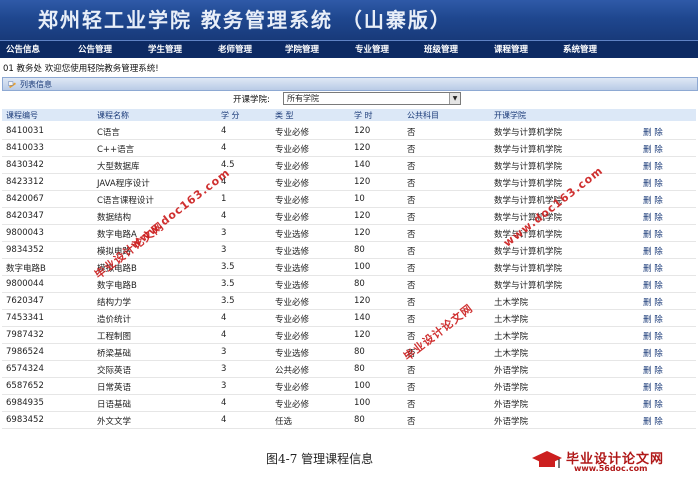 The height and width of the screenshot is (479, 698). Describe the element at coordinates (372, 49) in the screenshot. I see `nav-major-admin: 专业管理` at that location.